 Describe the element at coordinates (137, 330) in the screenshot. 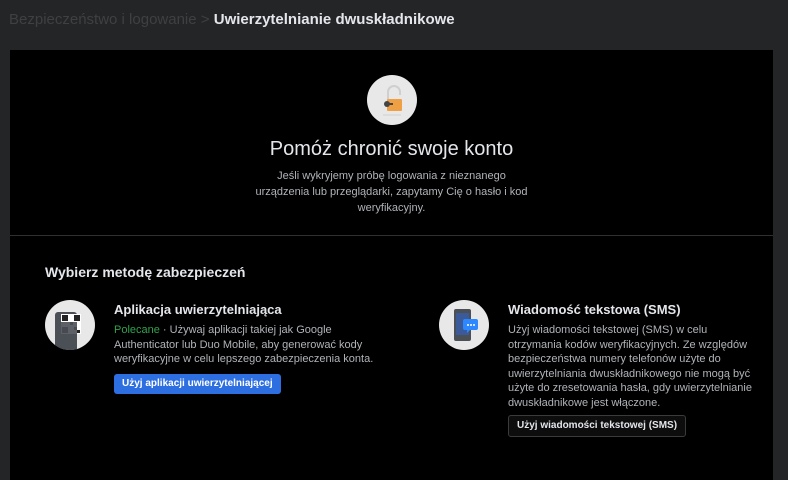

I see `recommended-badge: Polecane` at that location.